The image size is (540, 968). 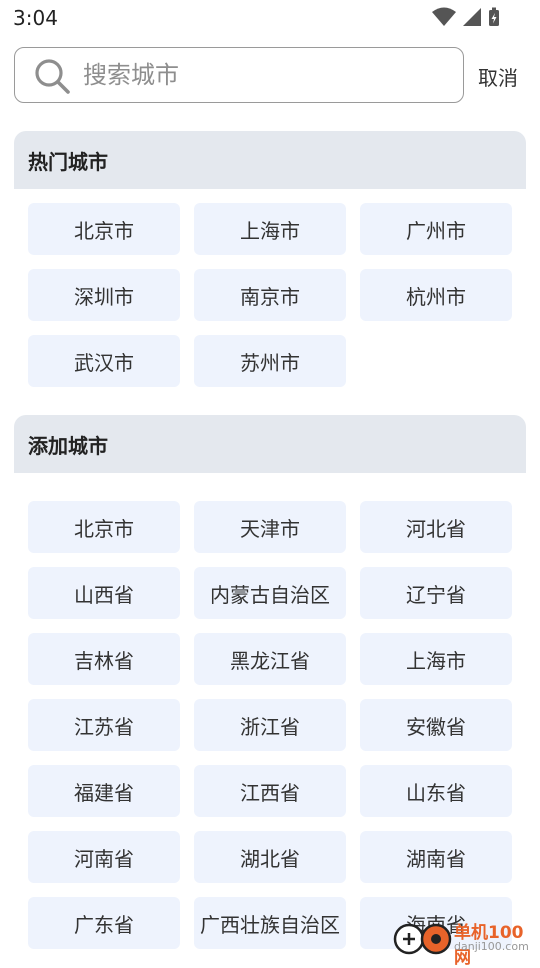 I want to click on add-city-chip: 辽宁省, so click(x=436, y=593).